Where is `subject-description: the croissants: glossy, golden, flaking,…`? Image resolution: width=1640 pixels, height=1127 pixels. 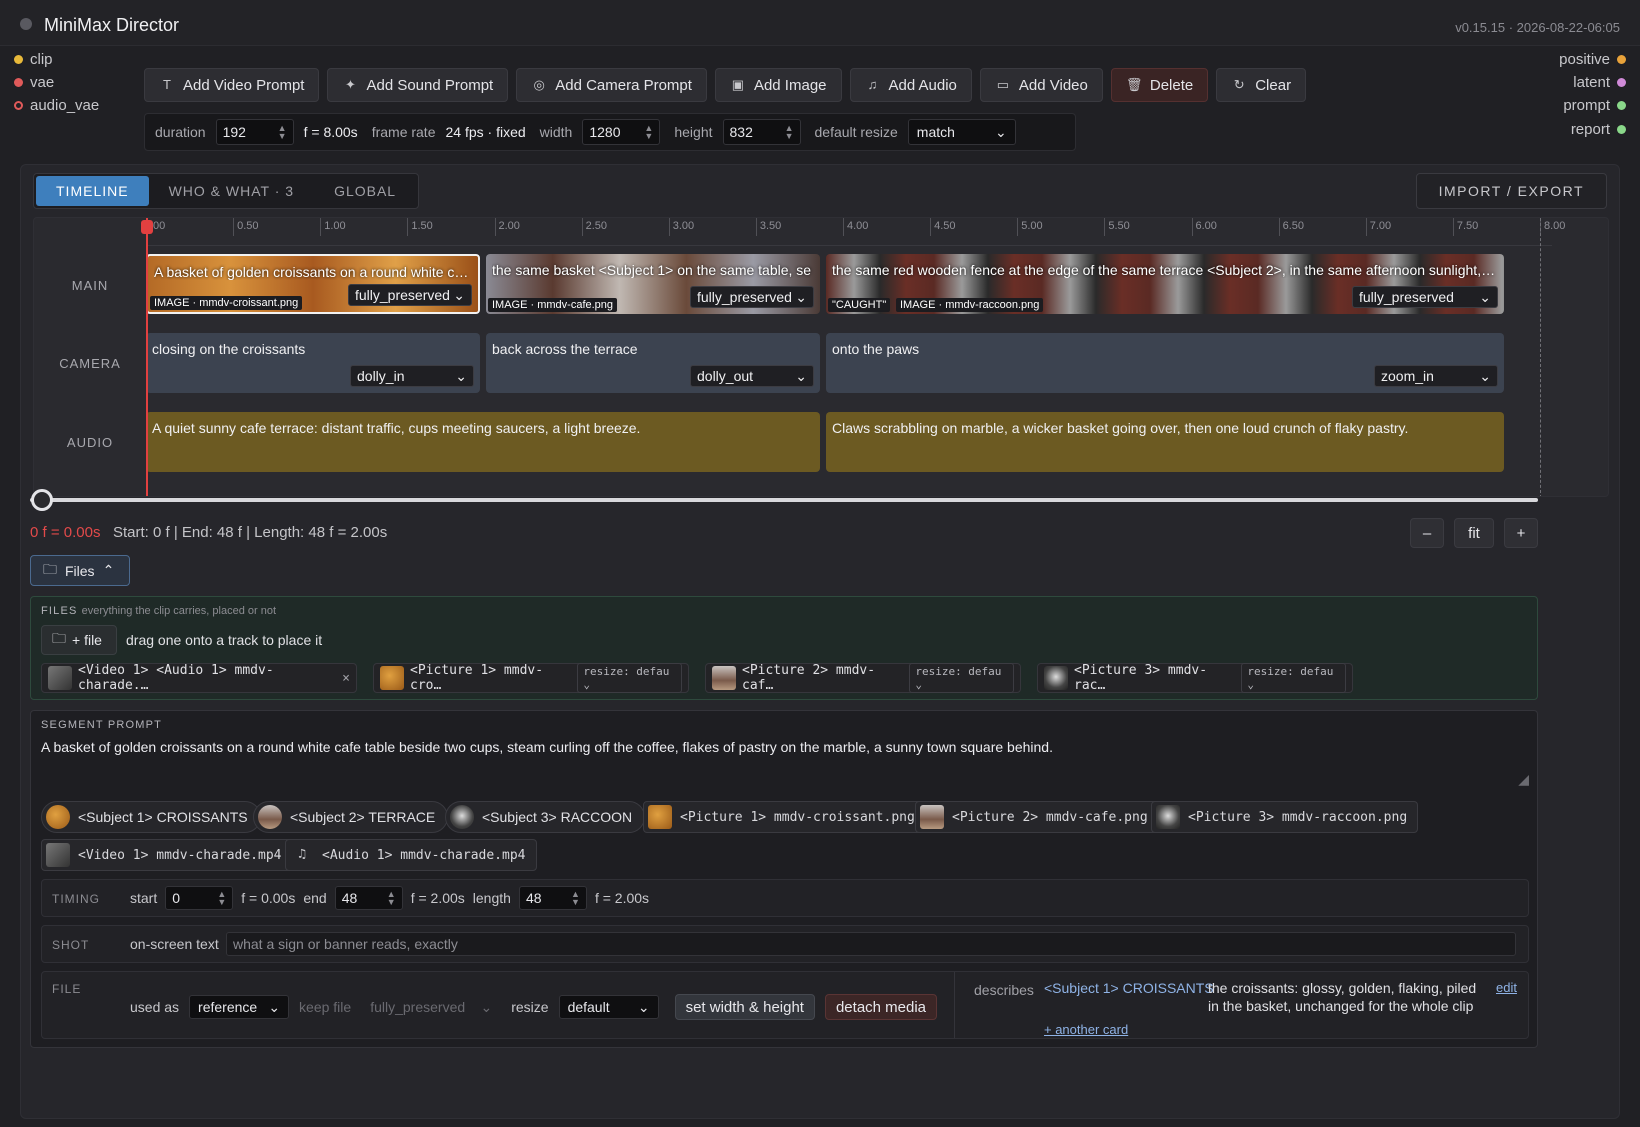 subject-description: the croissants: glossy, golden, flaking,… is located at coordinates (1342, 988).